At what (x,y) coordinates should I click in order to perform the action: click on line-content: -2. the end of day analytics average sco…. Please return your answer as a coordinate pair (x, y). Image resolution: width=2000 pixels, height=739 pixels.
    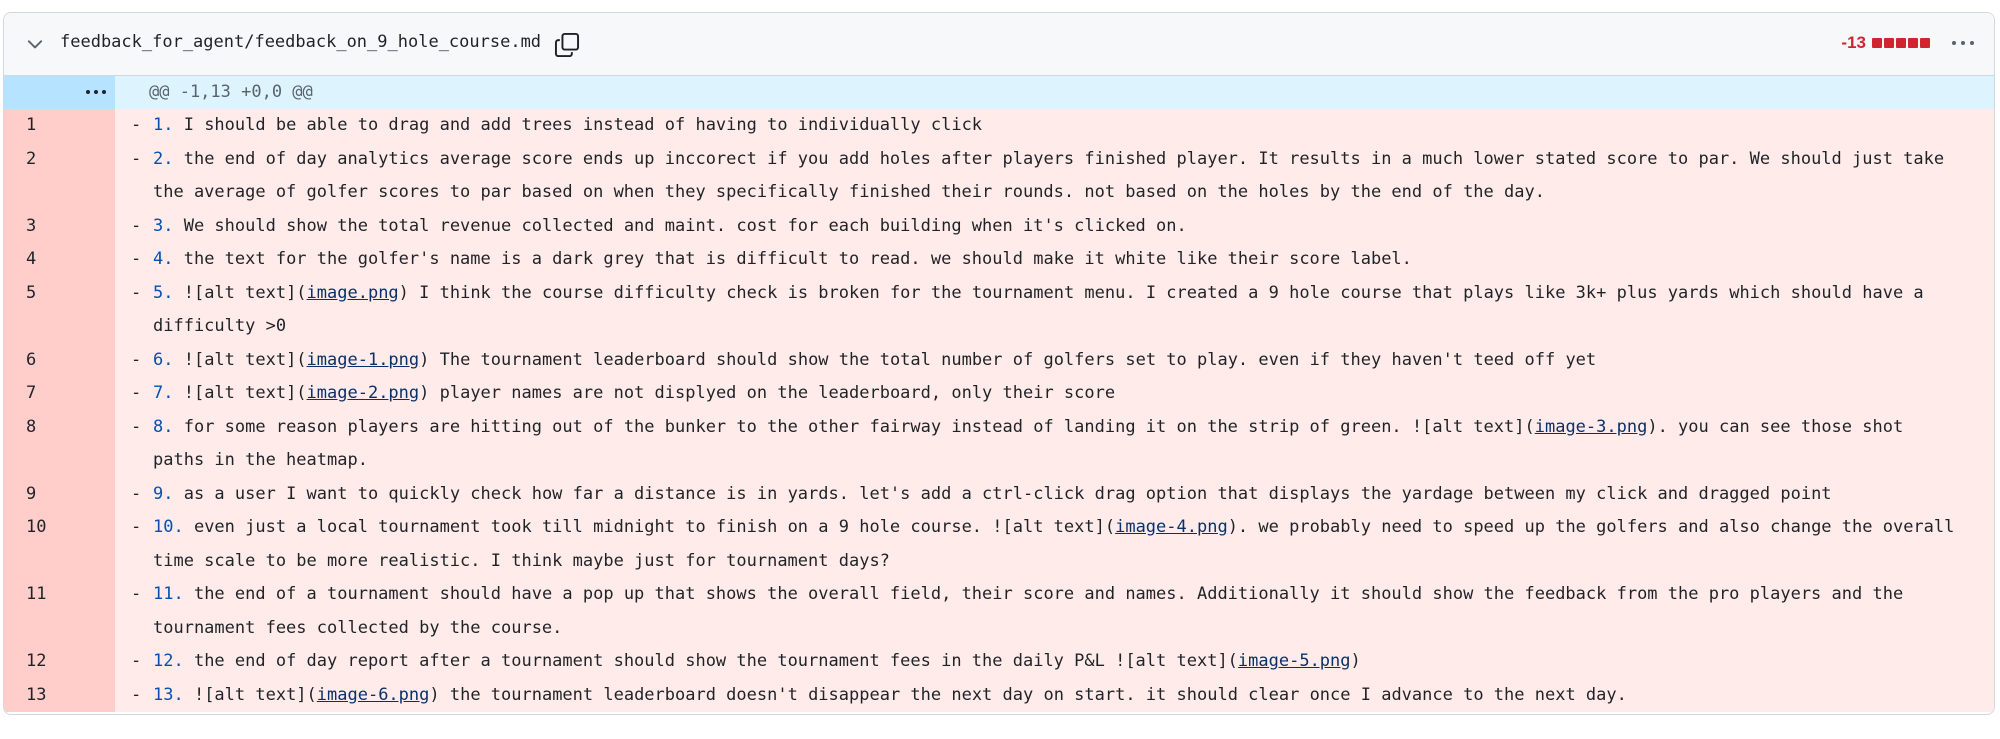
    Looking at the image, I should click on (1054, 176).